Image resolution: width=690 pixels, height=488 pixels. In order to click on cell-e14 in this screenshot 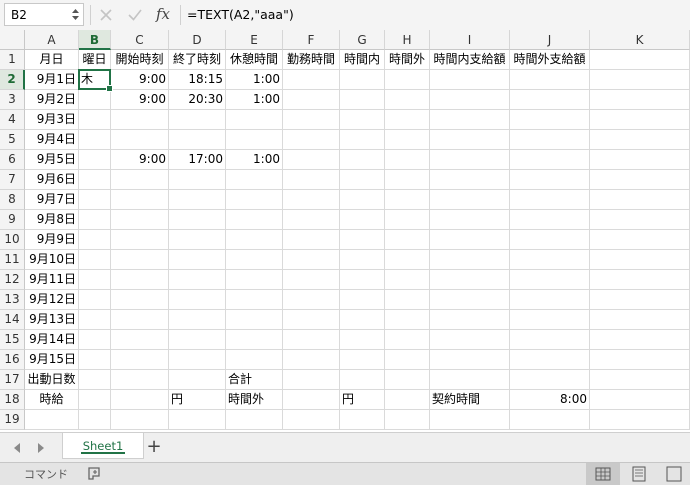, I will do `click(254, 320)`.